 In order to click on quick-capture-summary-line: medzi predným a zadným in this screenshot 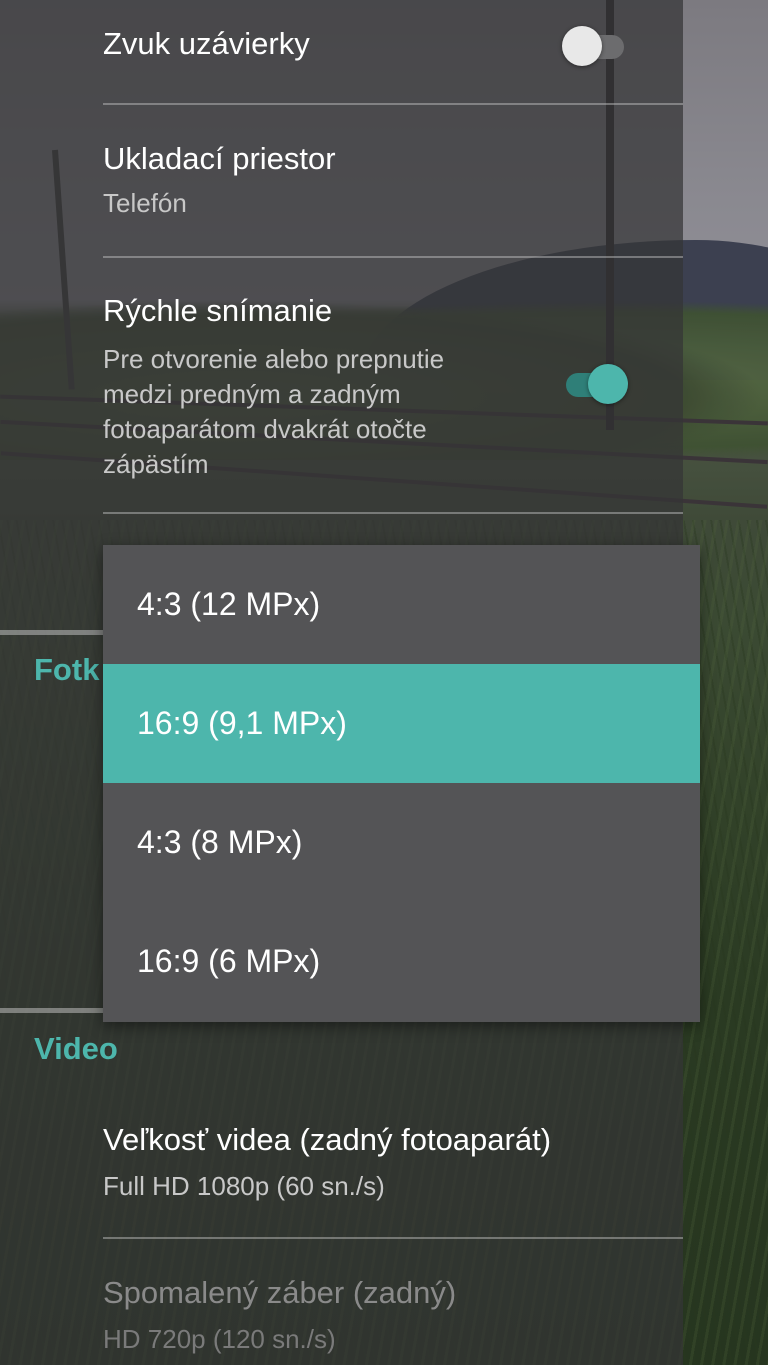, I will do `click(252, 394)`.